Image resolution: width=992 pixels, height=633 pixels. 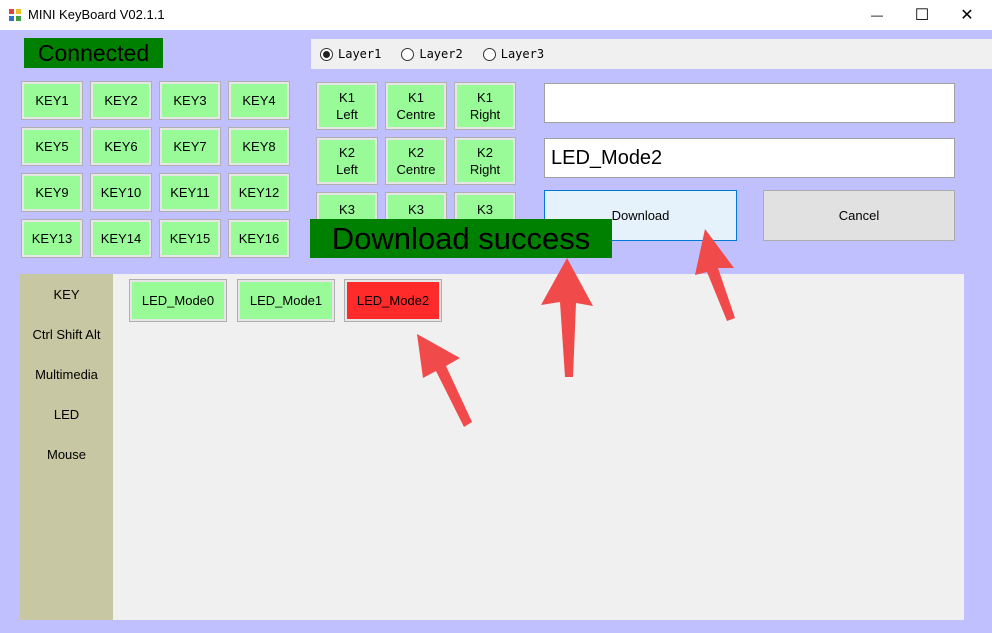 I want to click on nav-item-ctrl-shift-alt: Ctrl Shift Alt, so click(x=66, y=334).